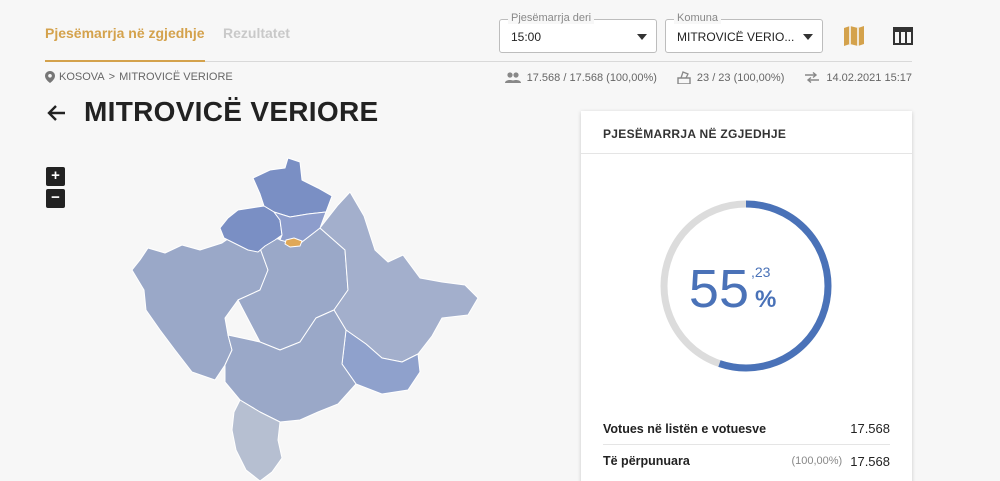  What do you see at coordinates (526, 37) in the screenshot?
I see `time-select-value: 15:00` at bounding box center [526, 37].